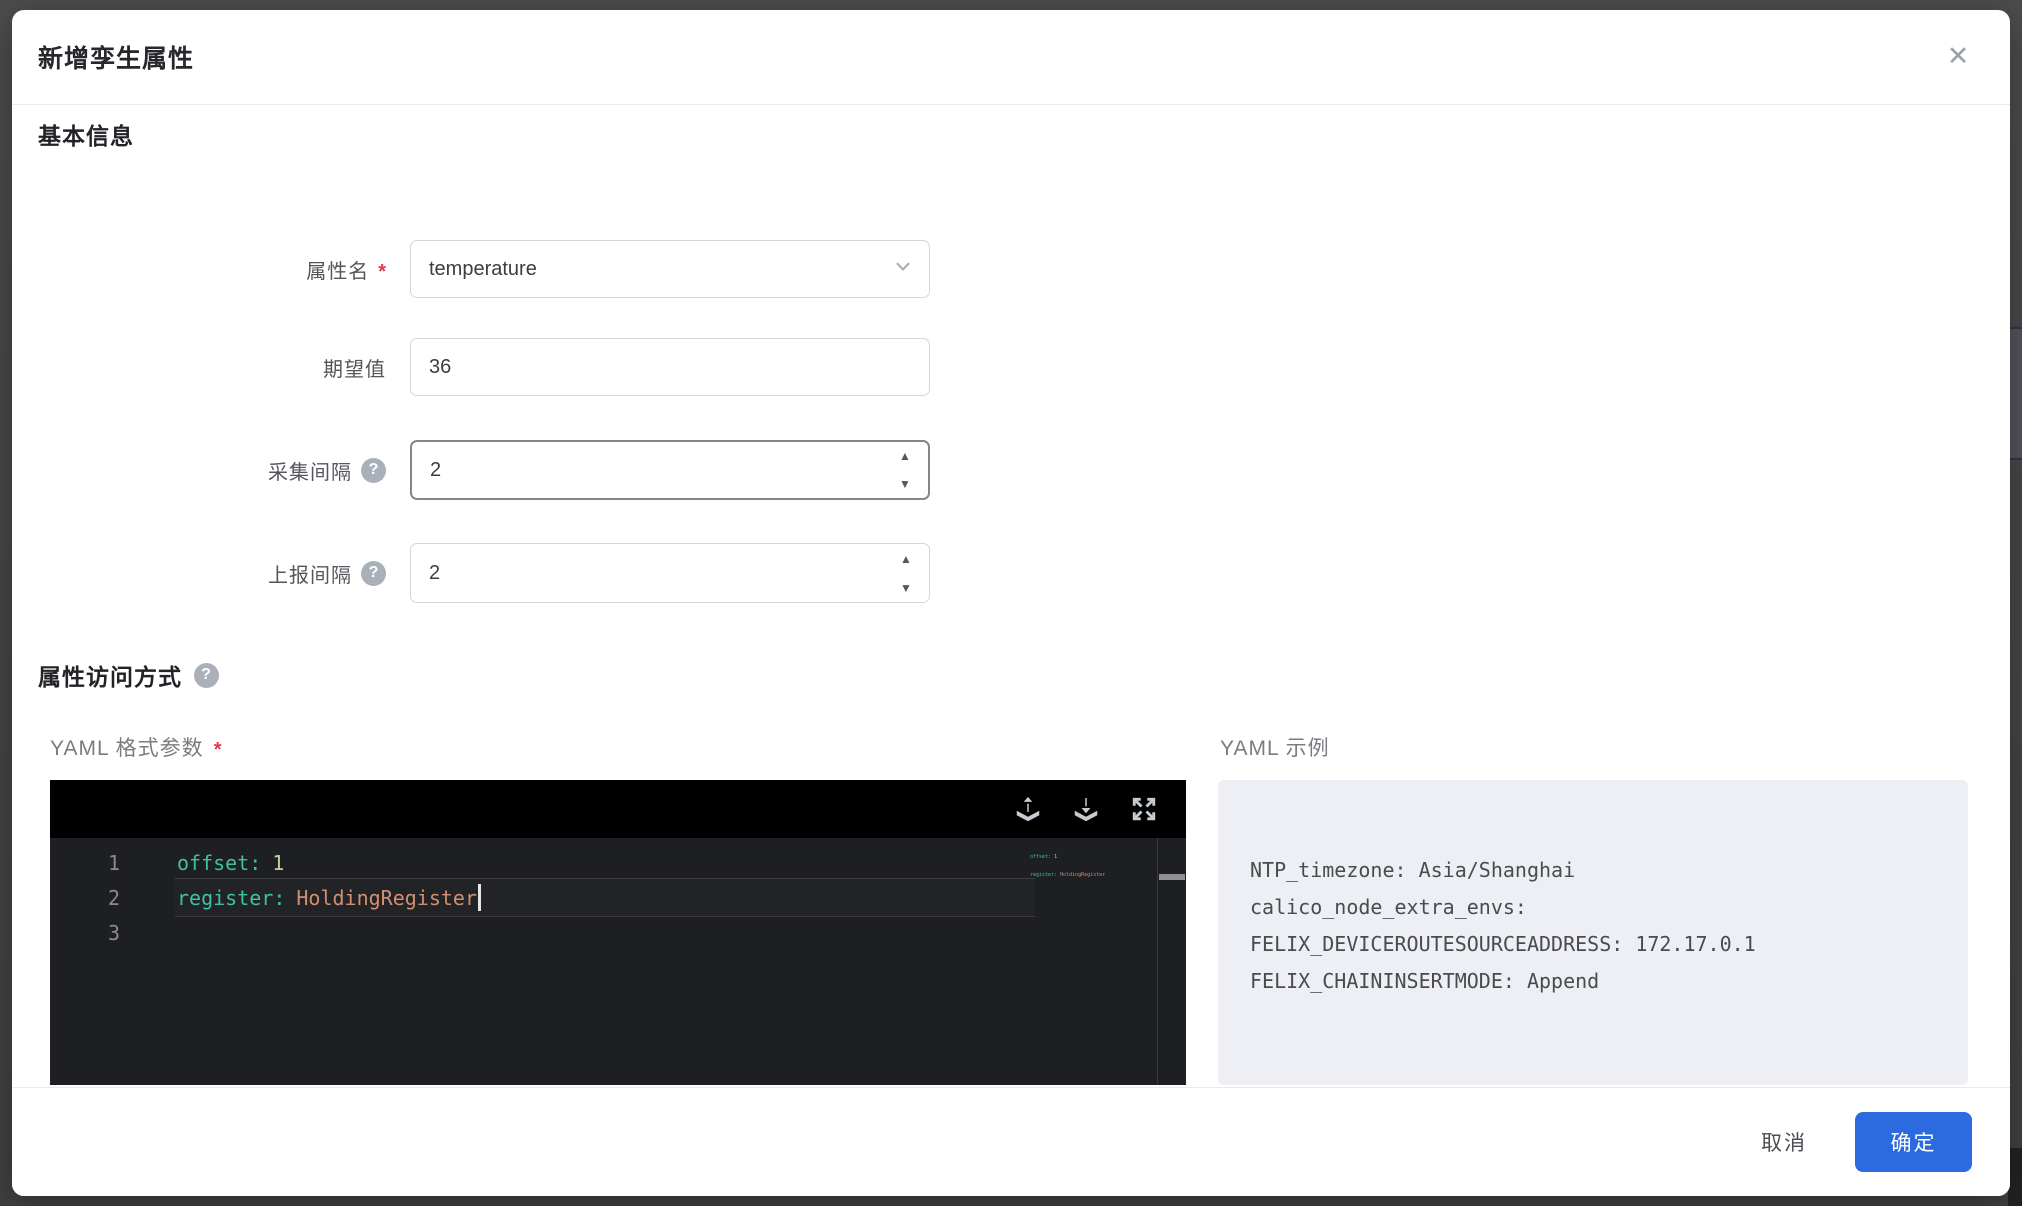  Describe the element at coordinates (618, 809) in the screenshot. I see `editor-toolbar` at that location.